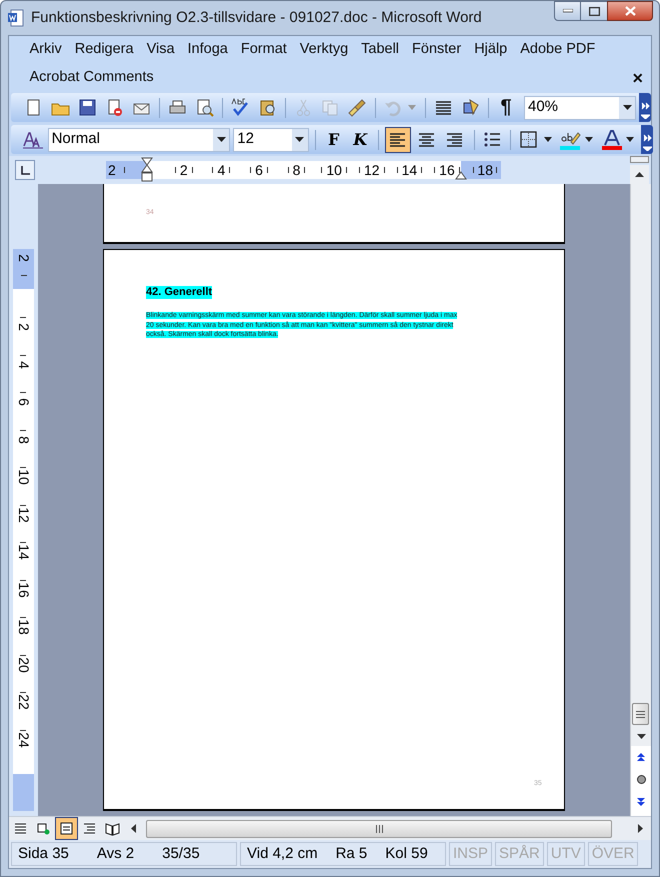  Describe the element at coordinates (461, 175) in the screenshot. I see `right-indent-marker-icon` at that location.